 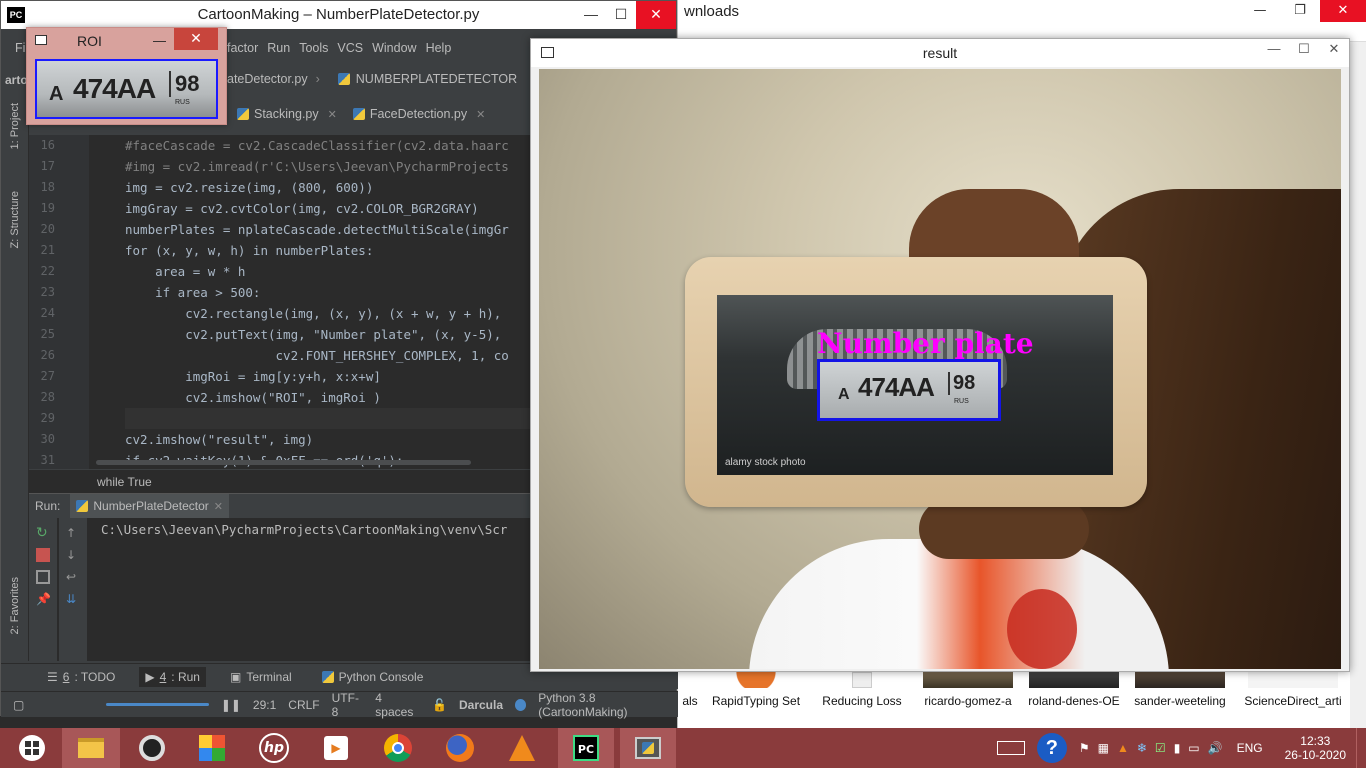 What do you see at coordinates (1334, 50) in the screenshot?
I see `result-close-button: ✕` at bounding box center [1334, 50].